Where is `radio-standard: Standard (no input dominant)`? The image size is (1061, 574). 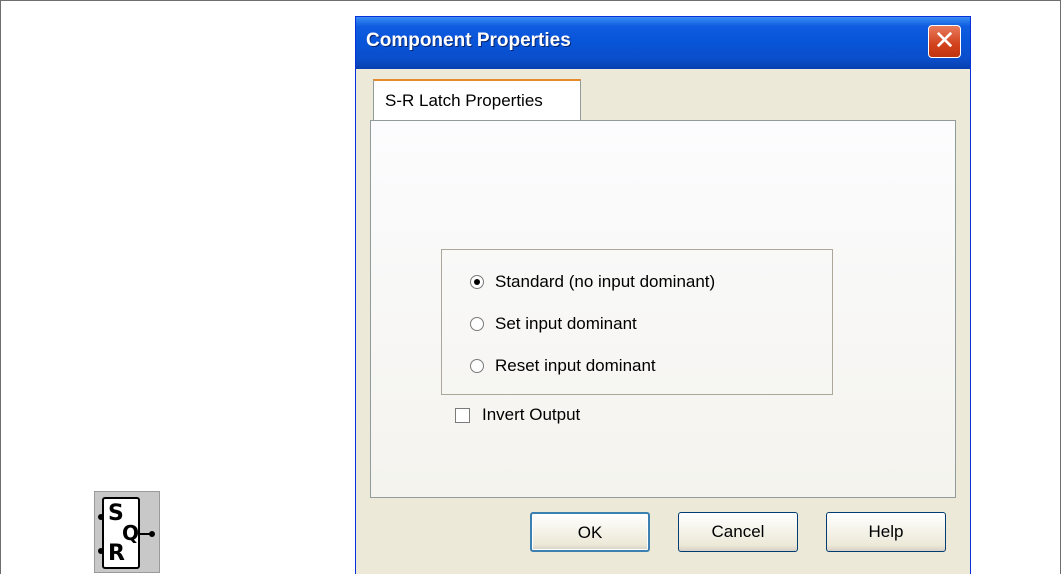 radio-standard: Standard (no input dominant) is located at coordinates (592, 282).